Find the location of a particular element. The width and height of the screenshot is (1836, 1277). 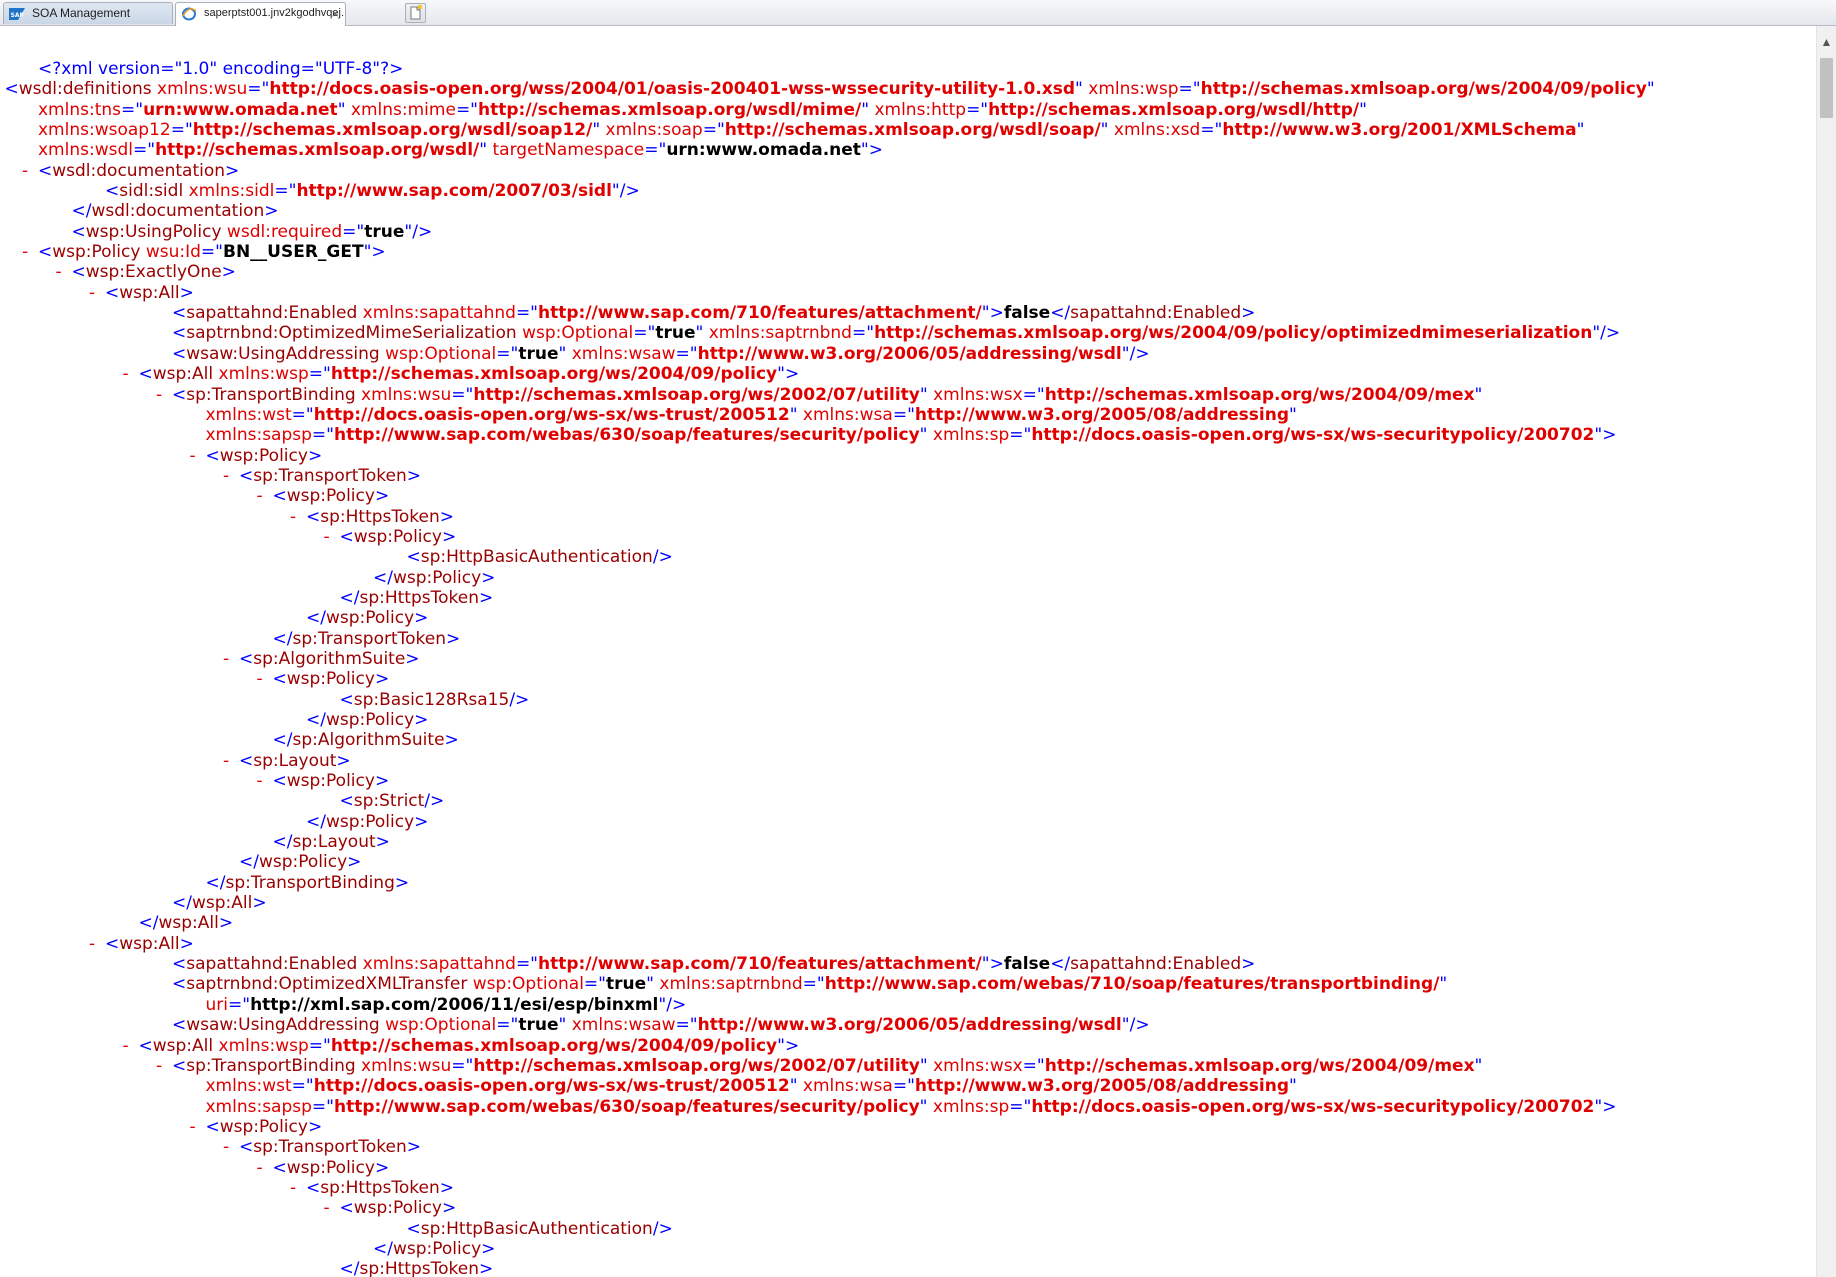

xml-attribute-value: urn:www.omada.net is located at coordinates (240, 109).